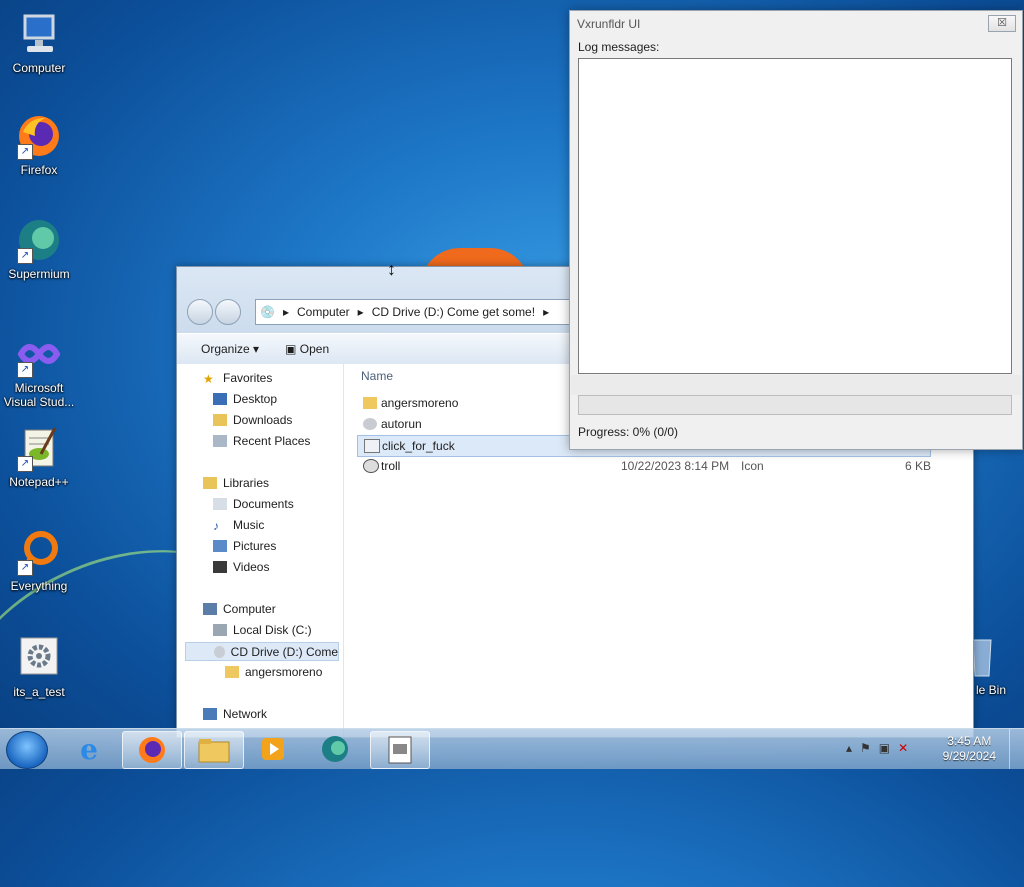  Describe the element at coordinates (253, 504) in the screenshot. I see `nav-documents: Documents` at that location.